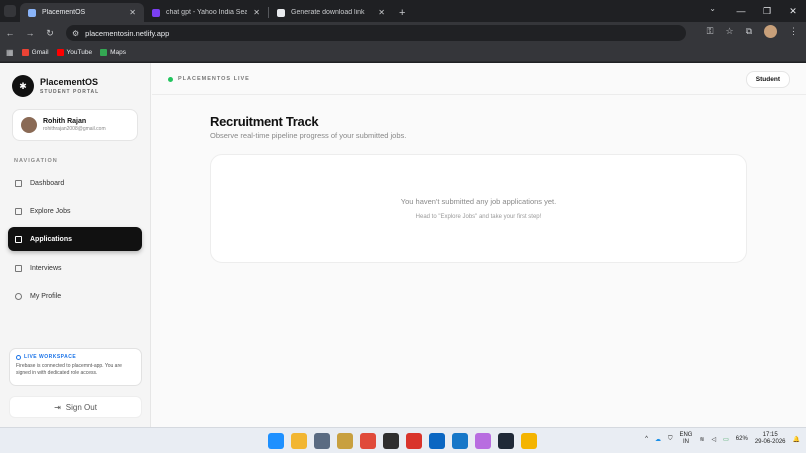  What do you see at coordinates (10, 33) in the screenshot?
I see `back-icon: ←` at bounding box center [10, 33].